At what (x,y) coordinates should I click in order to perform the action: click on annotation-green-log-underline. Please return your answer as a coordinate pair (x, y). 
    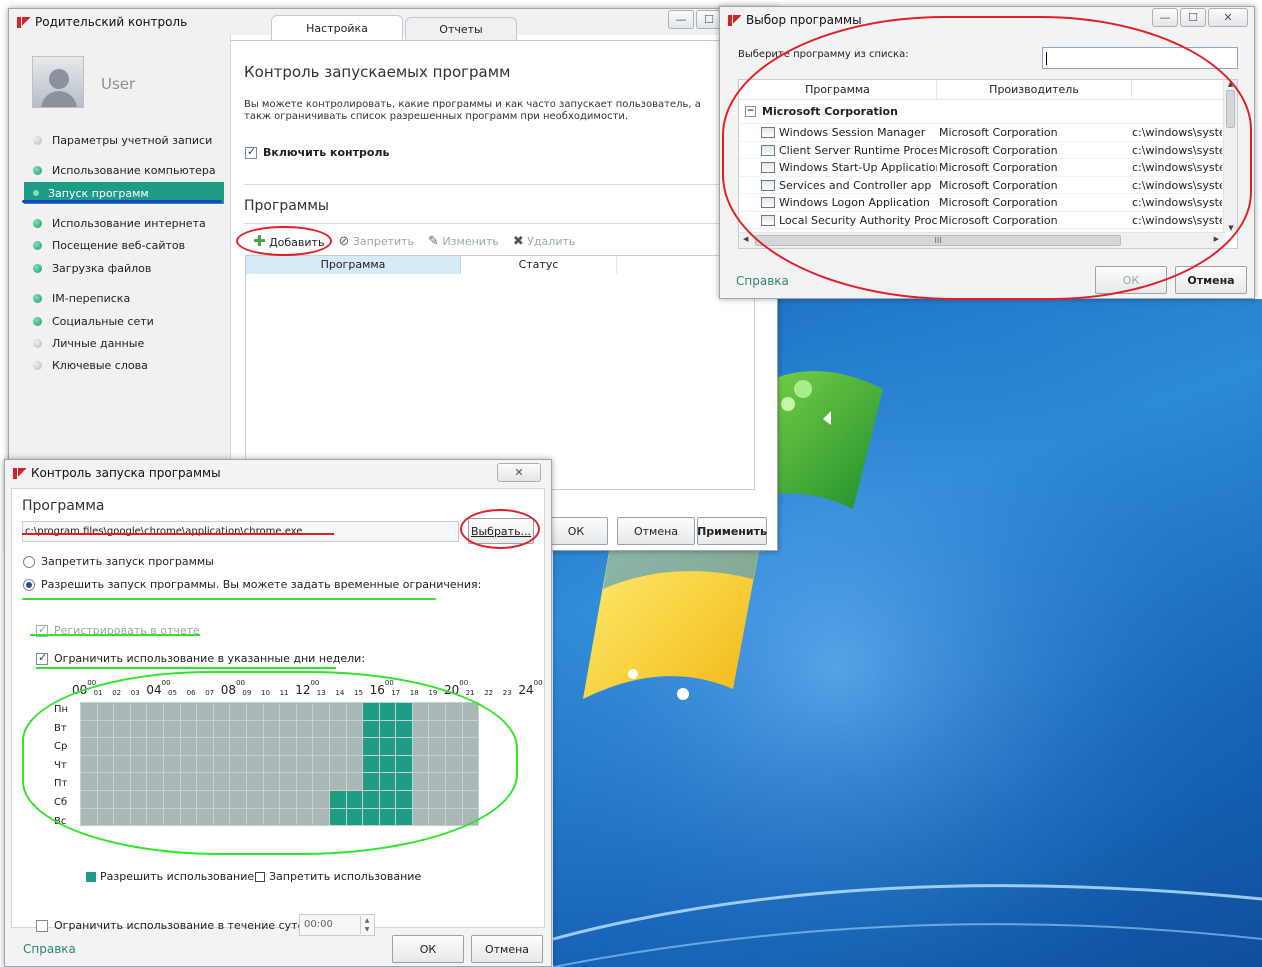
    Looking at the image, I should click on (115, 635).